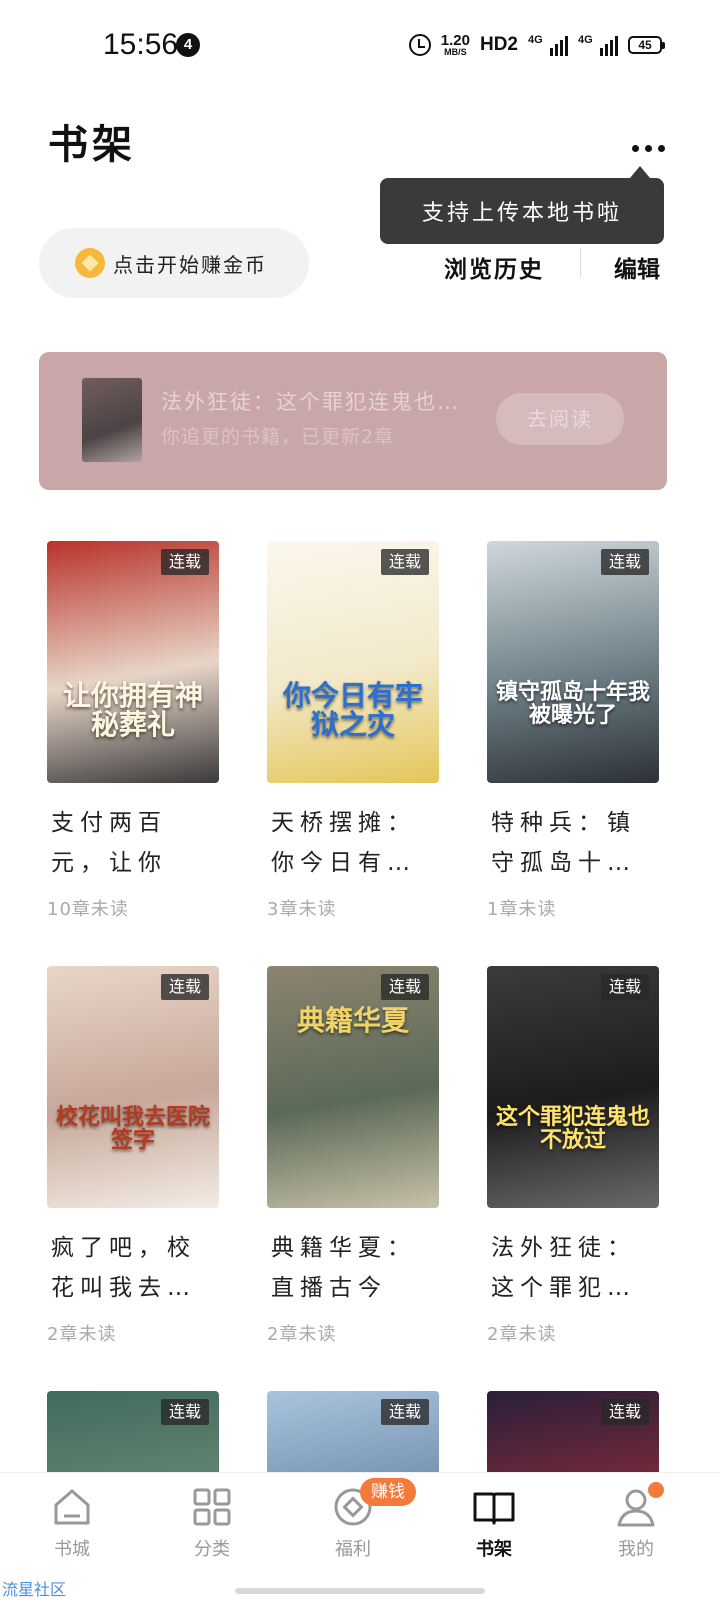  I want to click on cover-title-art: 让你拥有神秘葬礼, so click(132, 710).